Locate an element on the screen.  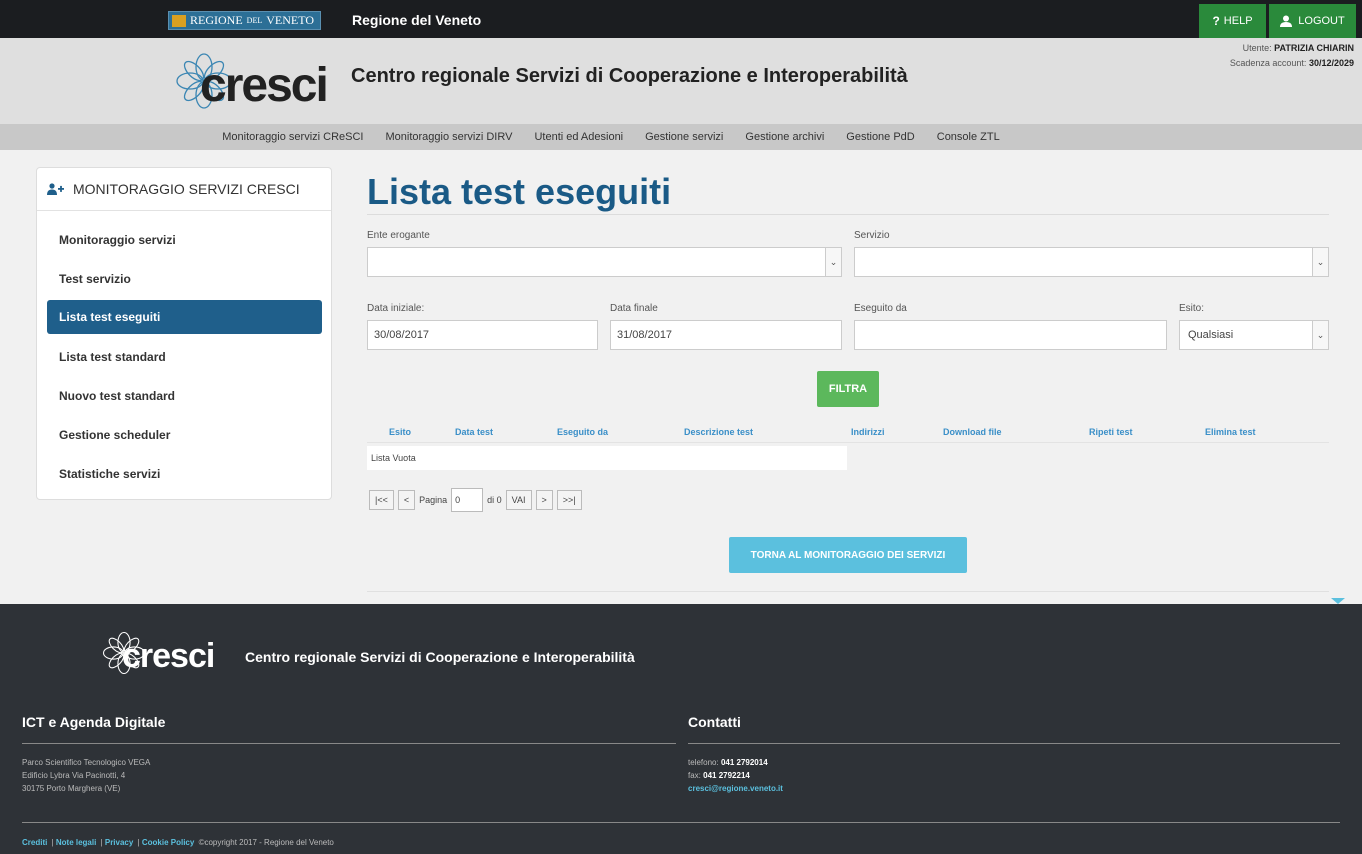
footer-link-privacy: Privacy is located at coordinates (119, 842).